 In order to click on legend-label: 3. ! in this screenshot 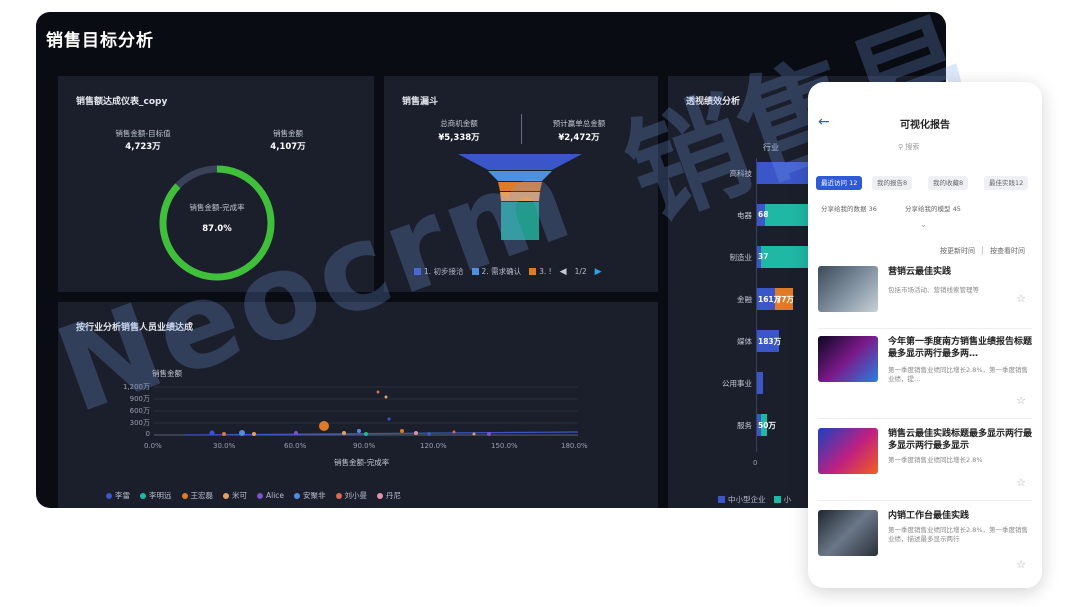, I will do `click(545, 271)`.